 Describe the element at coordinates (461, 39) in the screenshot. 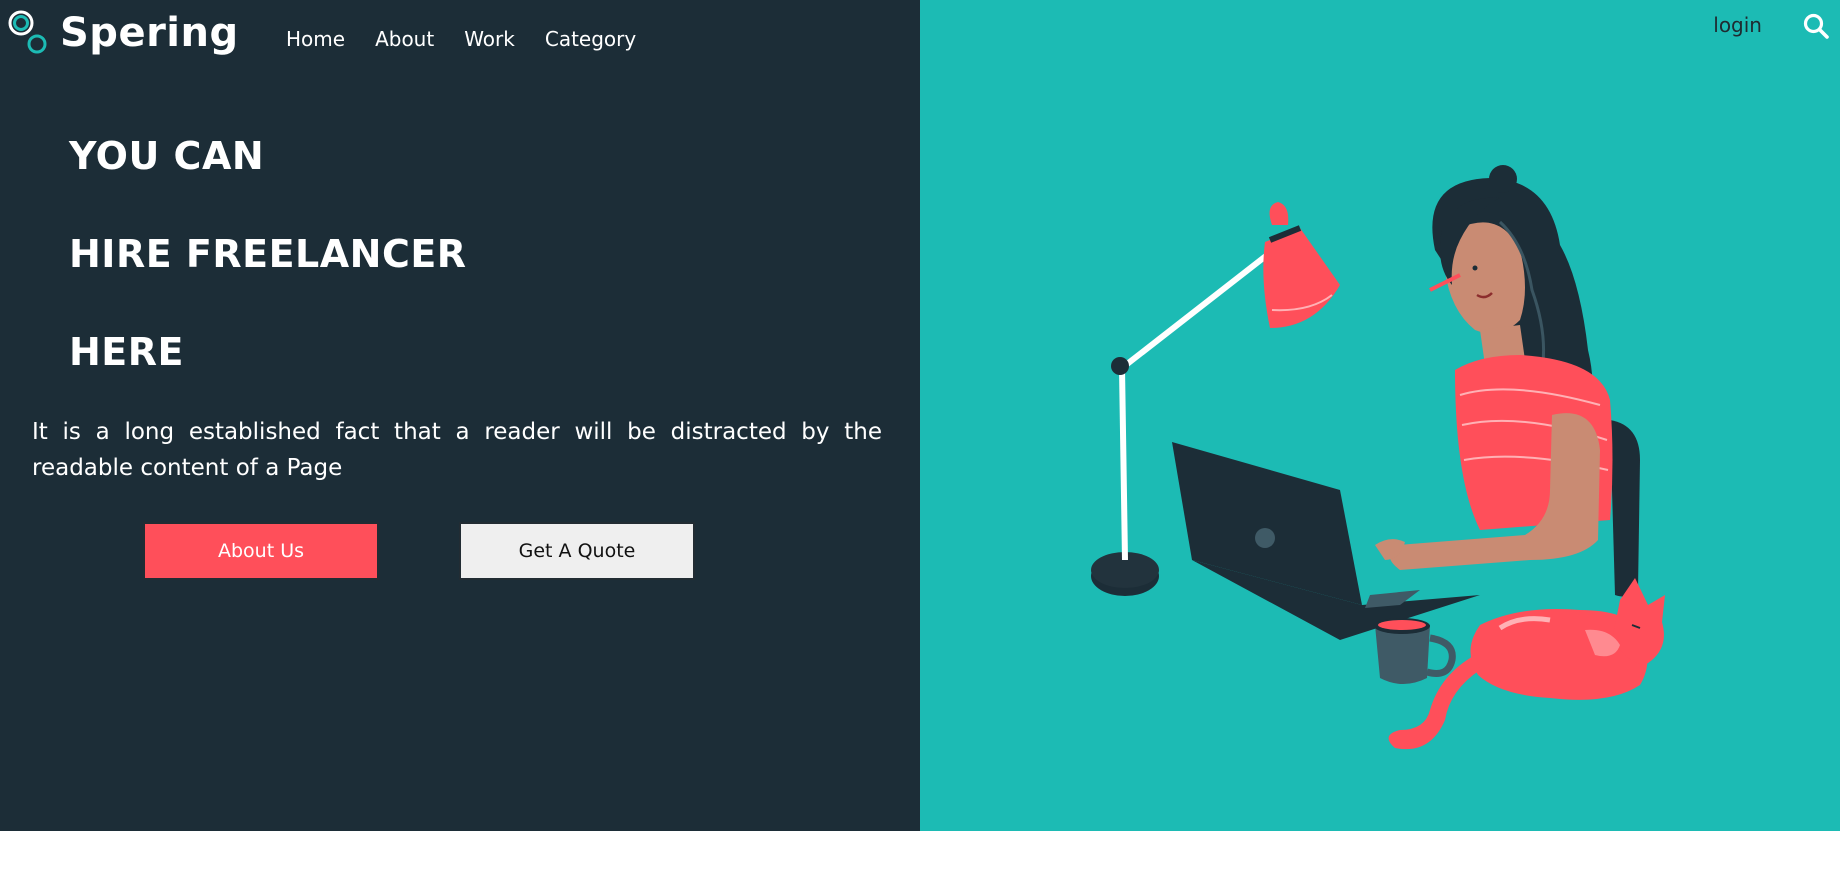

I see `main-nav: Home About Work Category` at that location.